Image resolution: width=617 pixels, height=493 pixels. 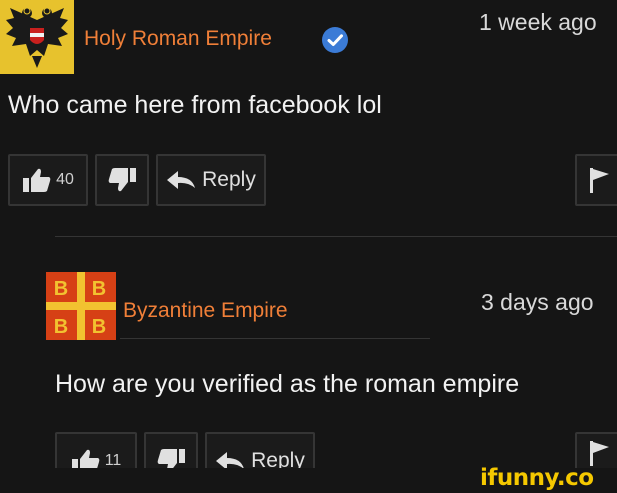 What do you see at coordinates (335, 40) in the screenshot?
I see `verified-badge-icon` at bounding box center [335, 40].